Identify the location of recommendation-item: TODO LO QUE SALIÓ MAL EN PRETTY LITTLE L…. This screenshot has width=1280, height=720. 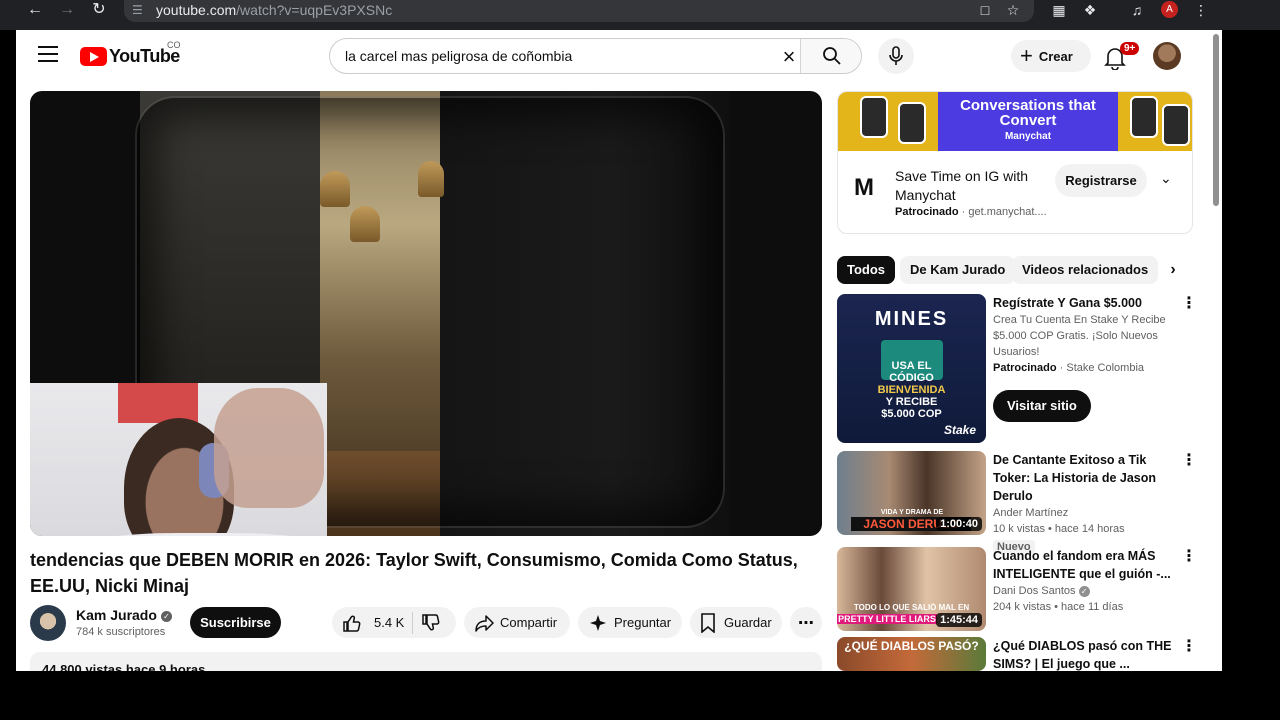
(1017, 589).